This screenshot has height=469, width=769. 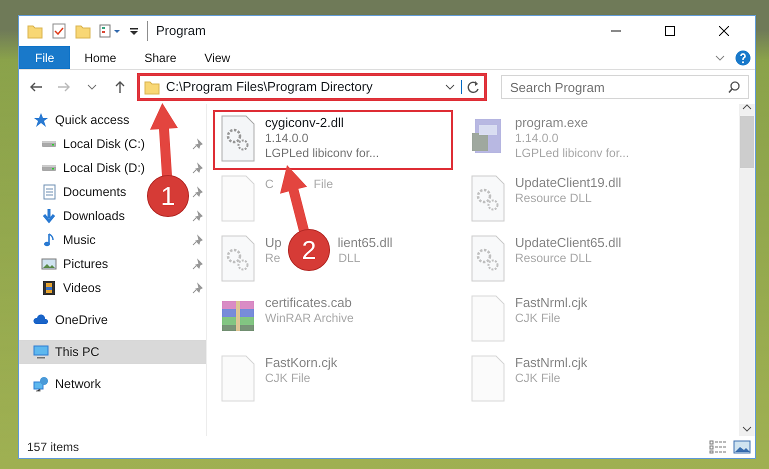 What do you see at coordinates (304, 123) in the screenshot?
I see `file-name: cygiconv-2.dll` at bounding box center [304, 123].